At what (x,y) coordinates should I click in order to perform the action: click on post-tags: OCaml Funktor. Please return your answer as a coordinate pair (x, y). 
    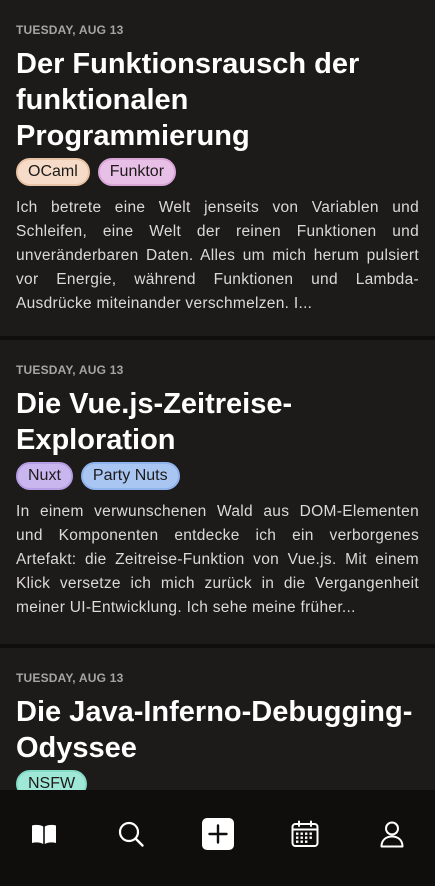
    Looking at the image, I should click on (217, 172).